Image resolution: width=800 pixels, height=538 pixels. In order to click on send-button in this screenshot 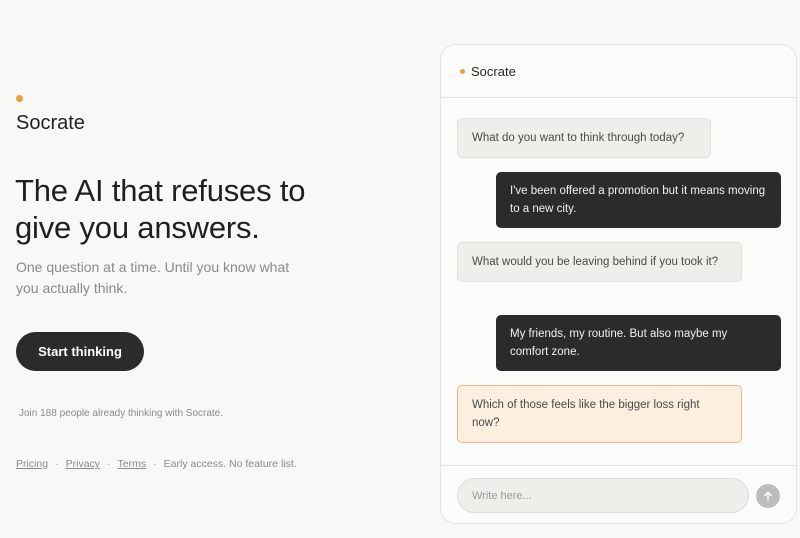, I will do `click(768, 496)`.